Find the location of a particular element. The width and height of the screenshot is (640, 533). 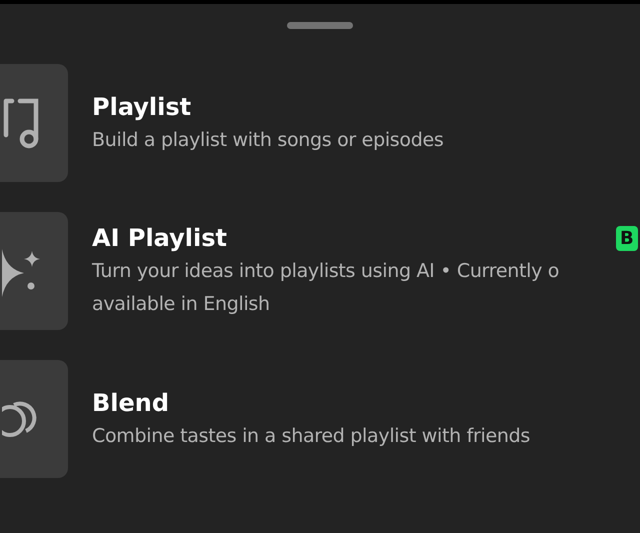

item-description: Combine tastes in a shared playlist with friends is located at coordinates (311, 436).